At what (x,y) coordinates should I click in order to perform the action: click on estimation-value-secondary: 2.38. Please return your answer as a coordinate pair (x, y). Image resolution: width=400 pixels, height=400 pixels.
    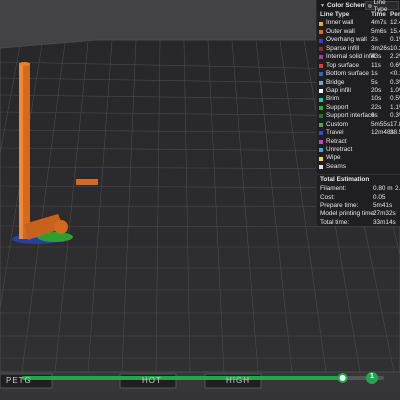
    Looking at the image, I should click on (397, 189).